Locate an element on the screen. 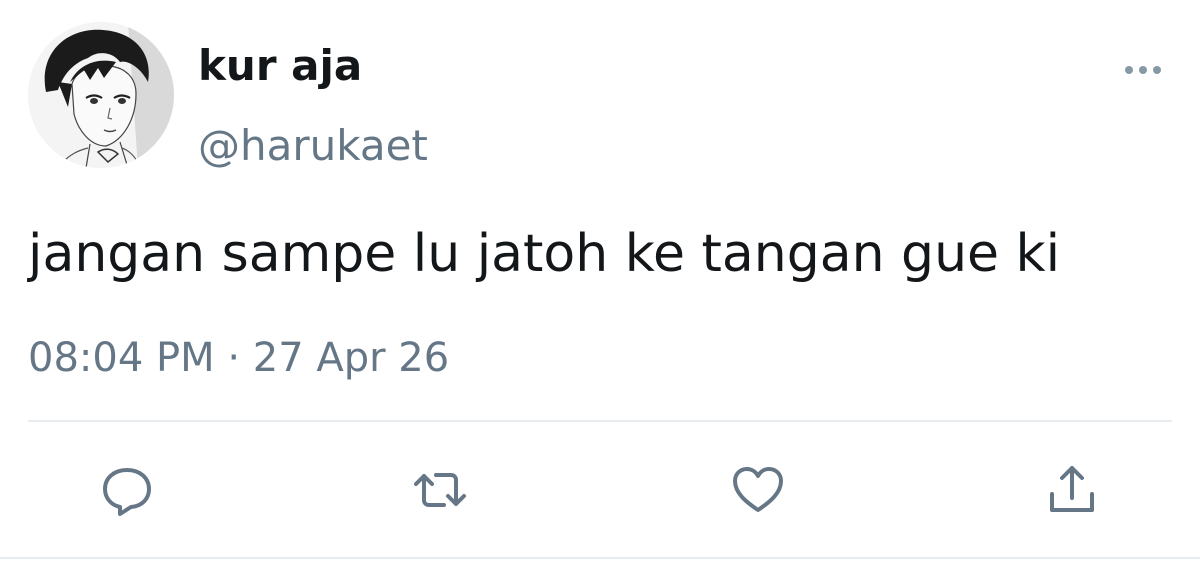 The height and width of the screenshot is (574, 1200). heart-icon is located at coordinates (758, 489).